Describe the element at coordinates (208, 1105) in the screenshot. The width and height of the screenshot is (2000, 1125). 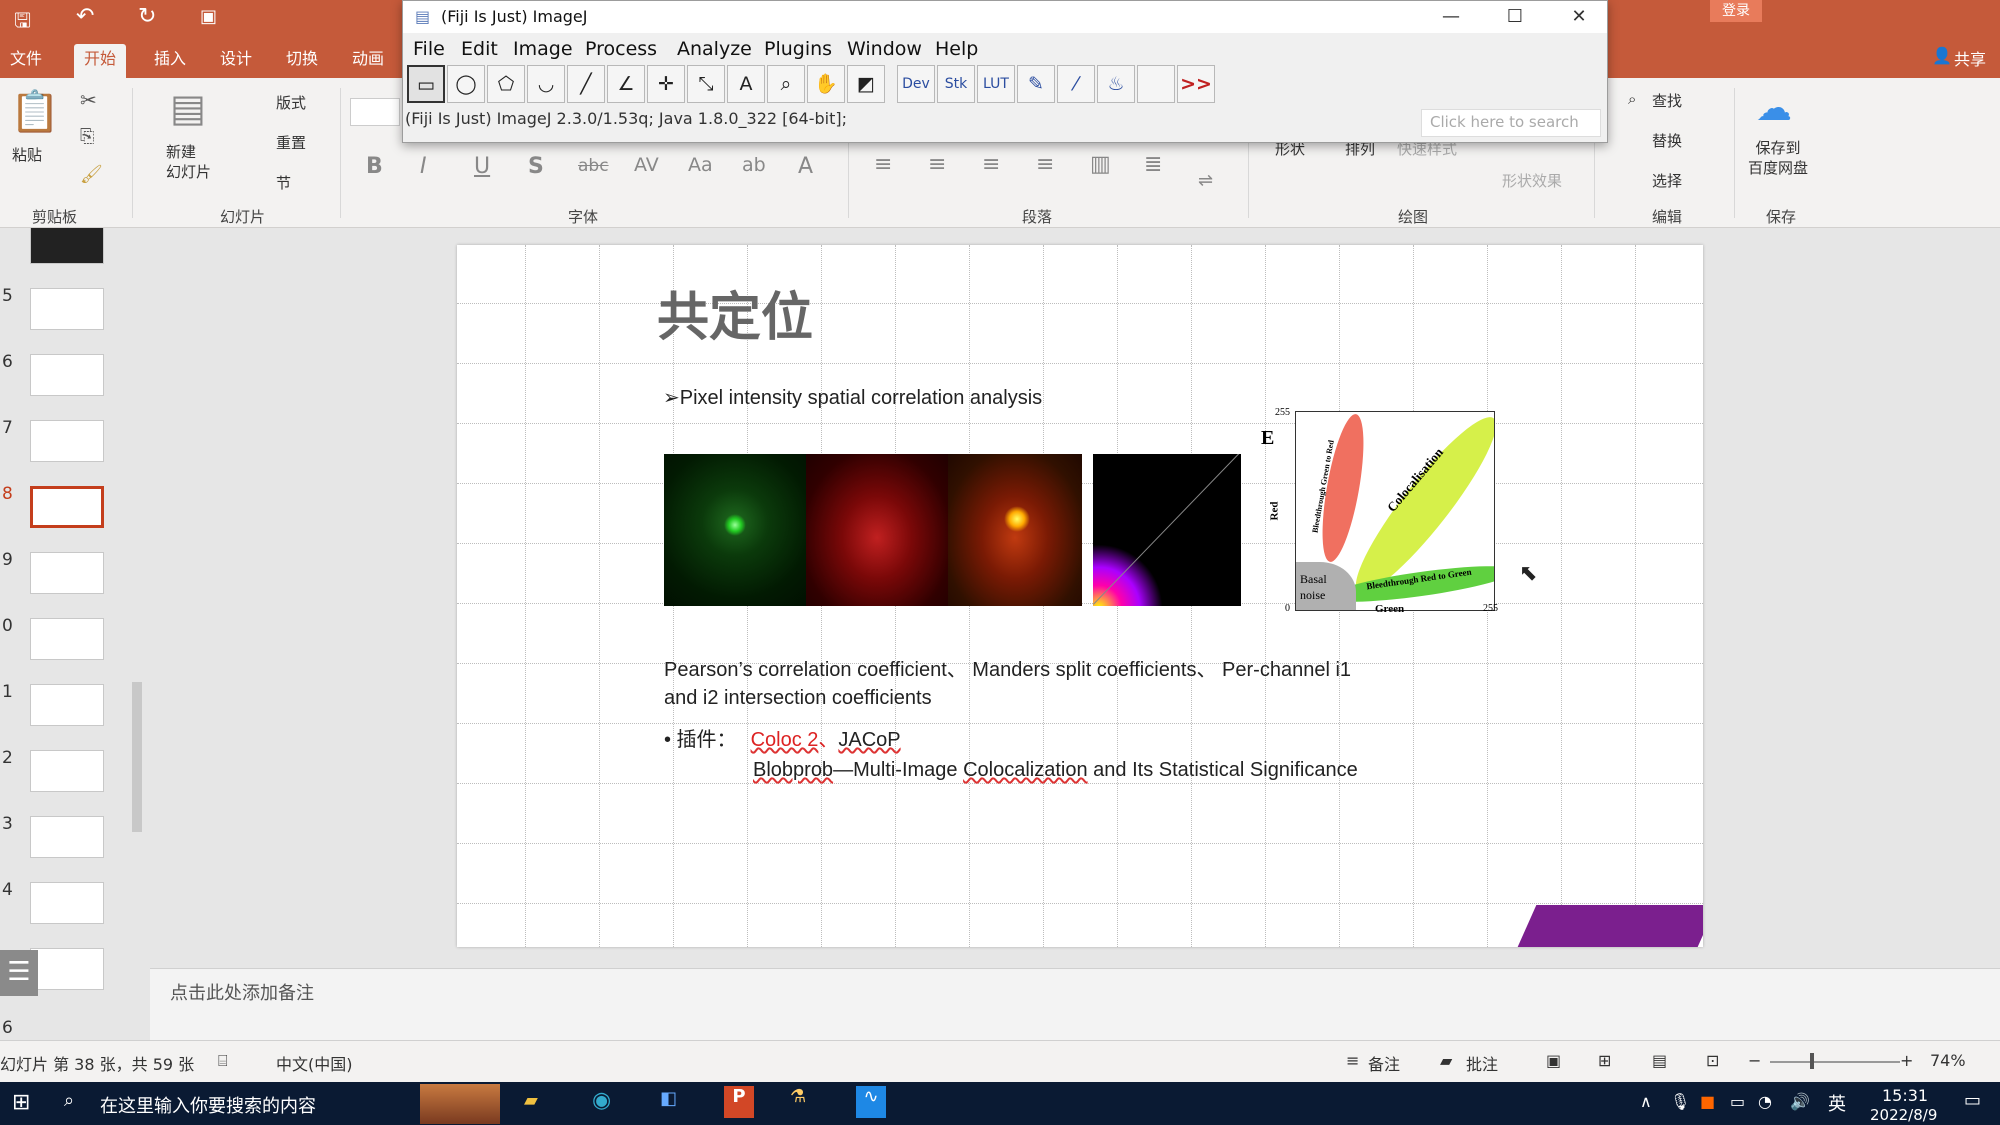
I see `taskbar-search-input: 在这里输入你要搜索的内容` at that location.